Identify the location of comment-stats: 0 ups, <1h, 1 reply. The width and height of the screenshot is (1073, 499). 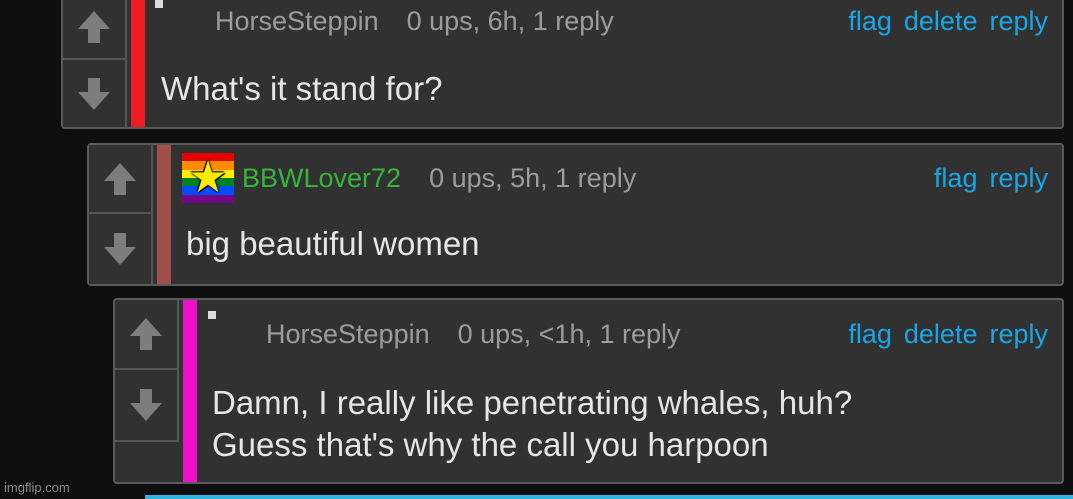
(569, 334).